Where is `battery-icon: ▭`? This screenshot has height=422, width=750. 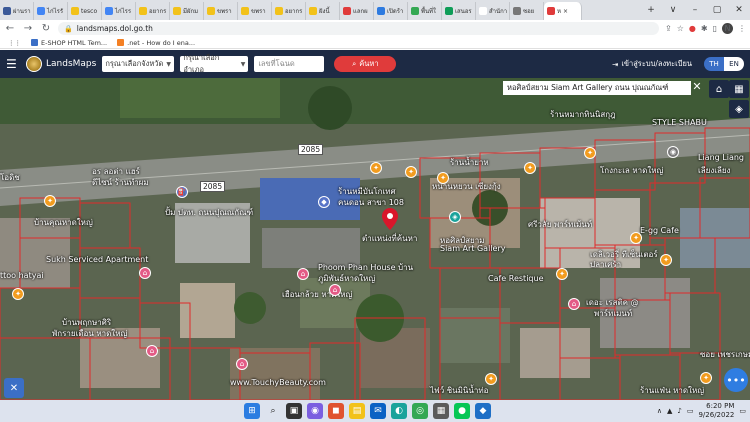
battery-icon: ▭ is located at coordinates (690, 411).